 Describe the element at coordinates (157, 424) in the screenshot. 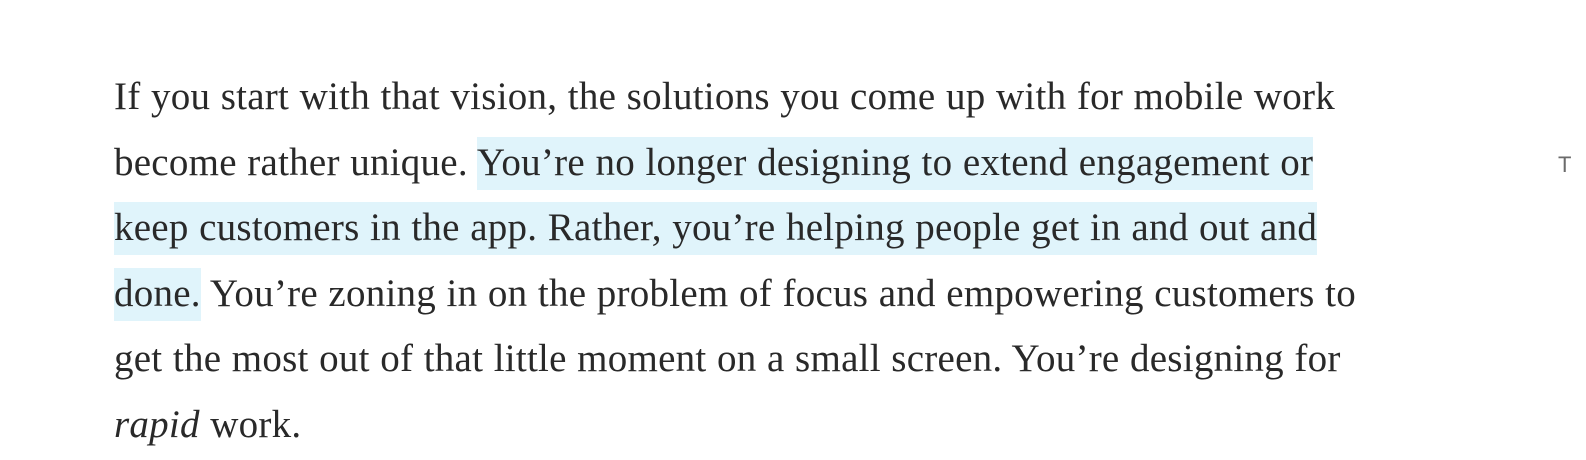

I see `emphasized-text: rapid` at that location.